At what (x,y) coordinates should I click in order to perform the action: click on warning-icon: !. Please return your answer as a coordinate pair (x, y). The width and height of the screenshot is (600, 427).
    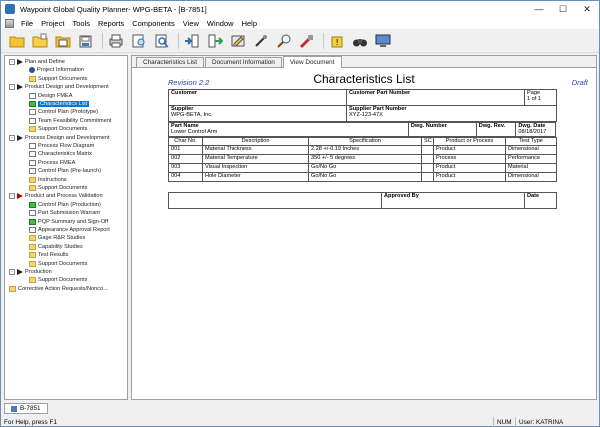
    Looking at the image, I should click on (337, 41).